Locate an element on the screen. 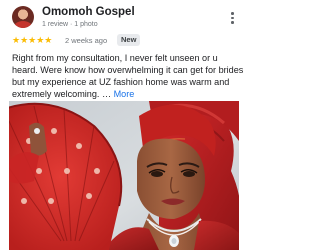 Image resolution: width=320 pixels, height=250 pixels. reviewer-meta: 1 review · 1 photo is located at coordinates (70, 24).